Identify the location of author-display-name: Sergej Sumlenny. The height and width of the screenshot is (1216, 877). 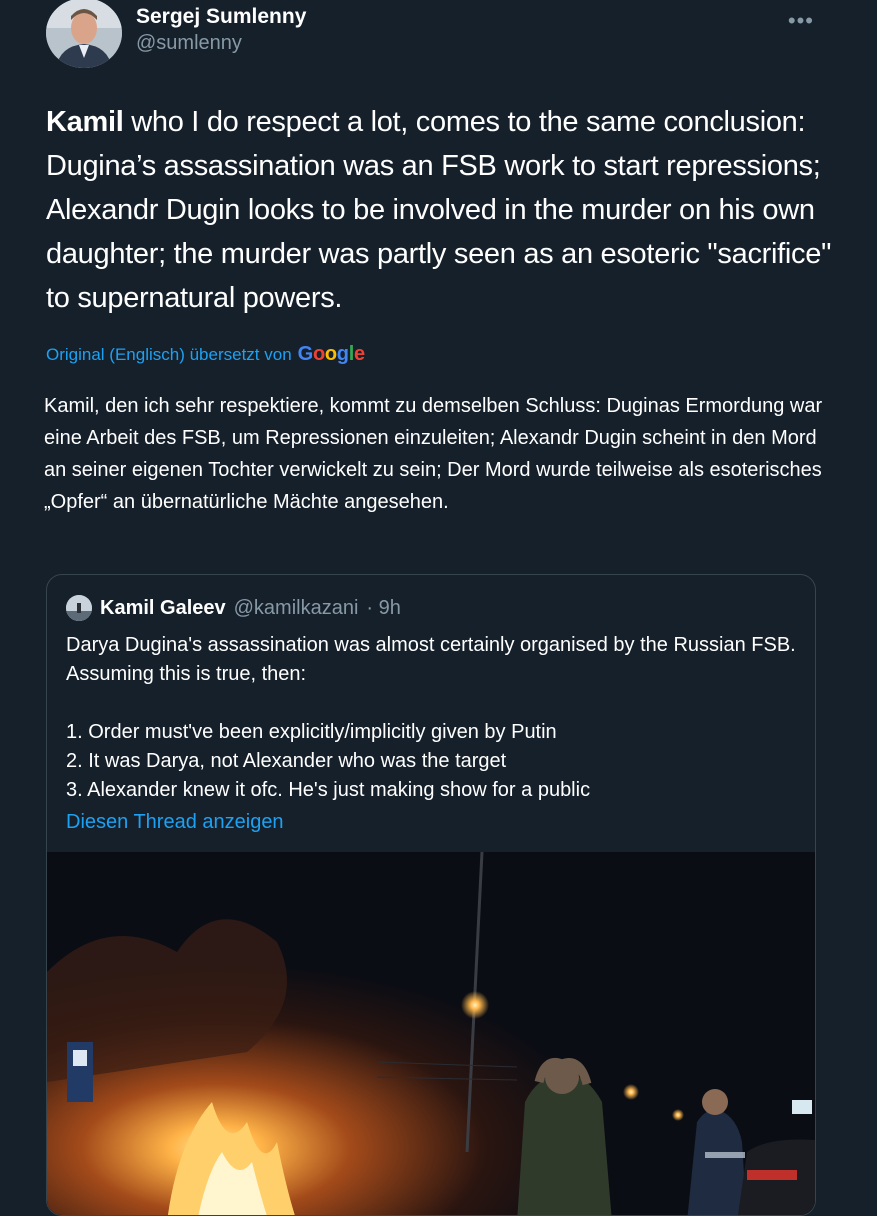
(221, 17).